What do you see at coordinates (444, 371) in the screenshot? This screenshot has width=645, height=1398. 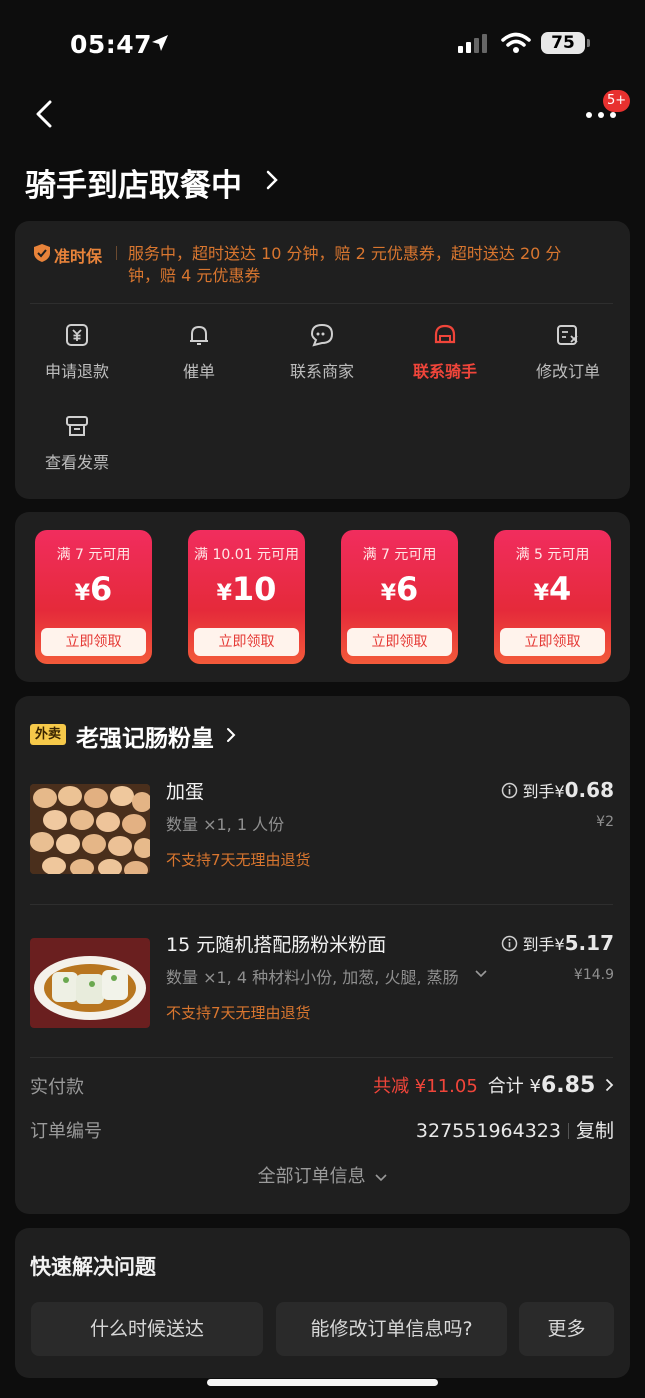 I see `contact-rider-label: 联系骑手` at bounding box center [444, 371].